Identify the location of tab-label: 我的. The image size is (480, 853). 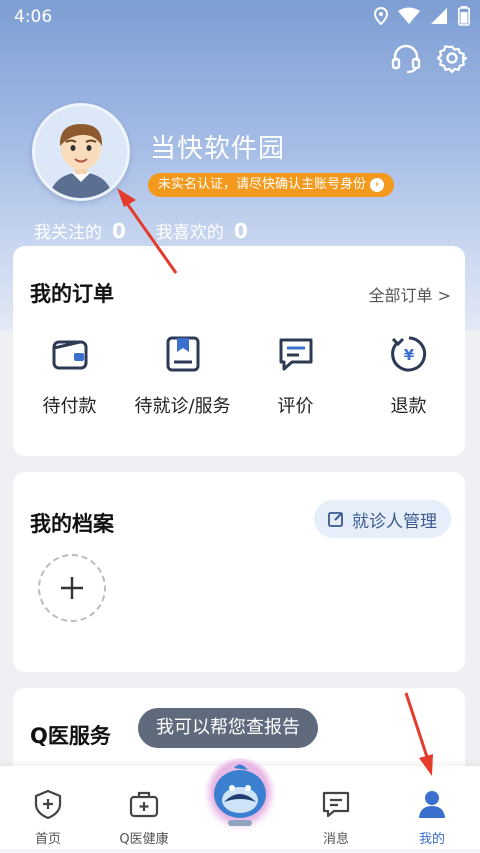
(431, 839).